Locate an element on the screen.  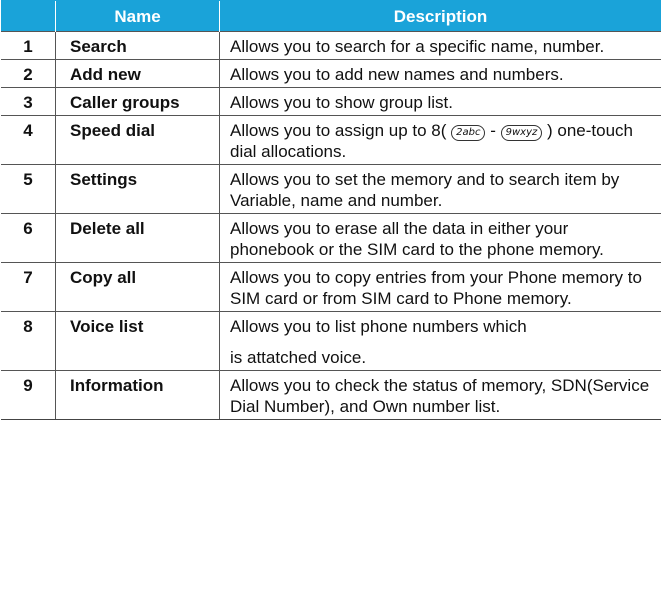
description-text-start: Allows you to assign up to 8( is located at coordinates (338, 130).